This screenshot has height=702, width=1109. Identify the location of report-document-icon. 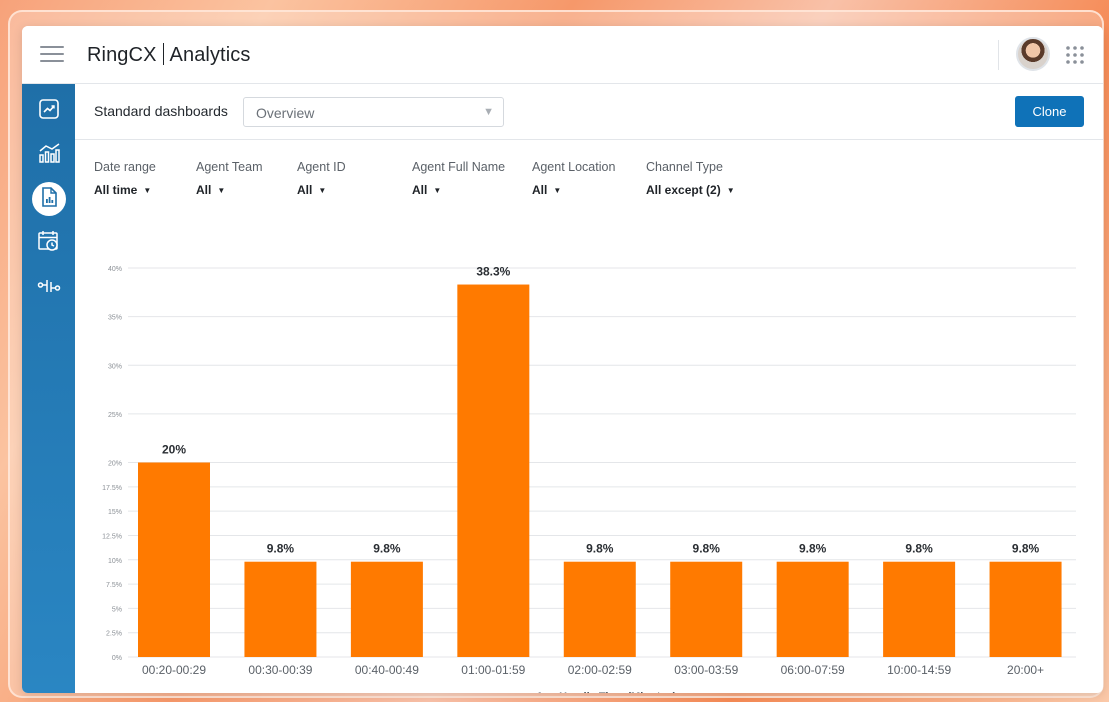
(49, 199).